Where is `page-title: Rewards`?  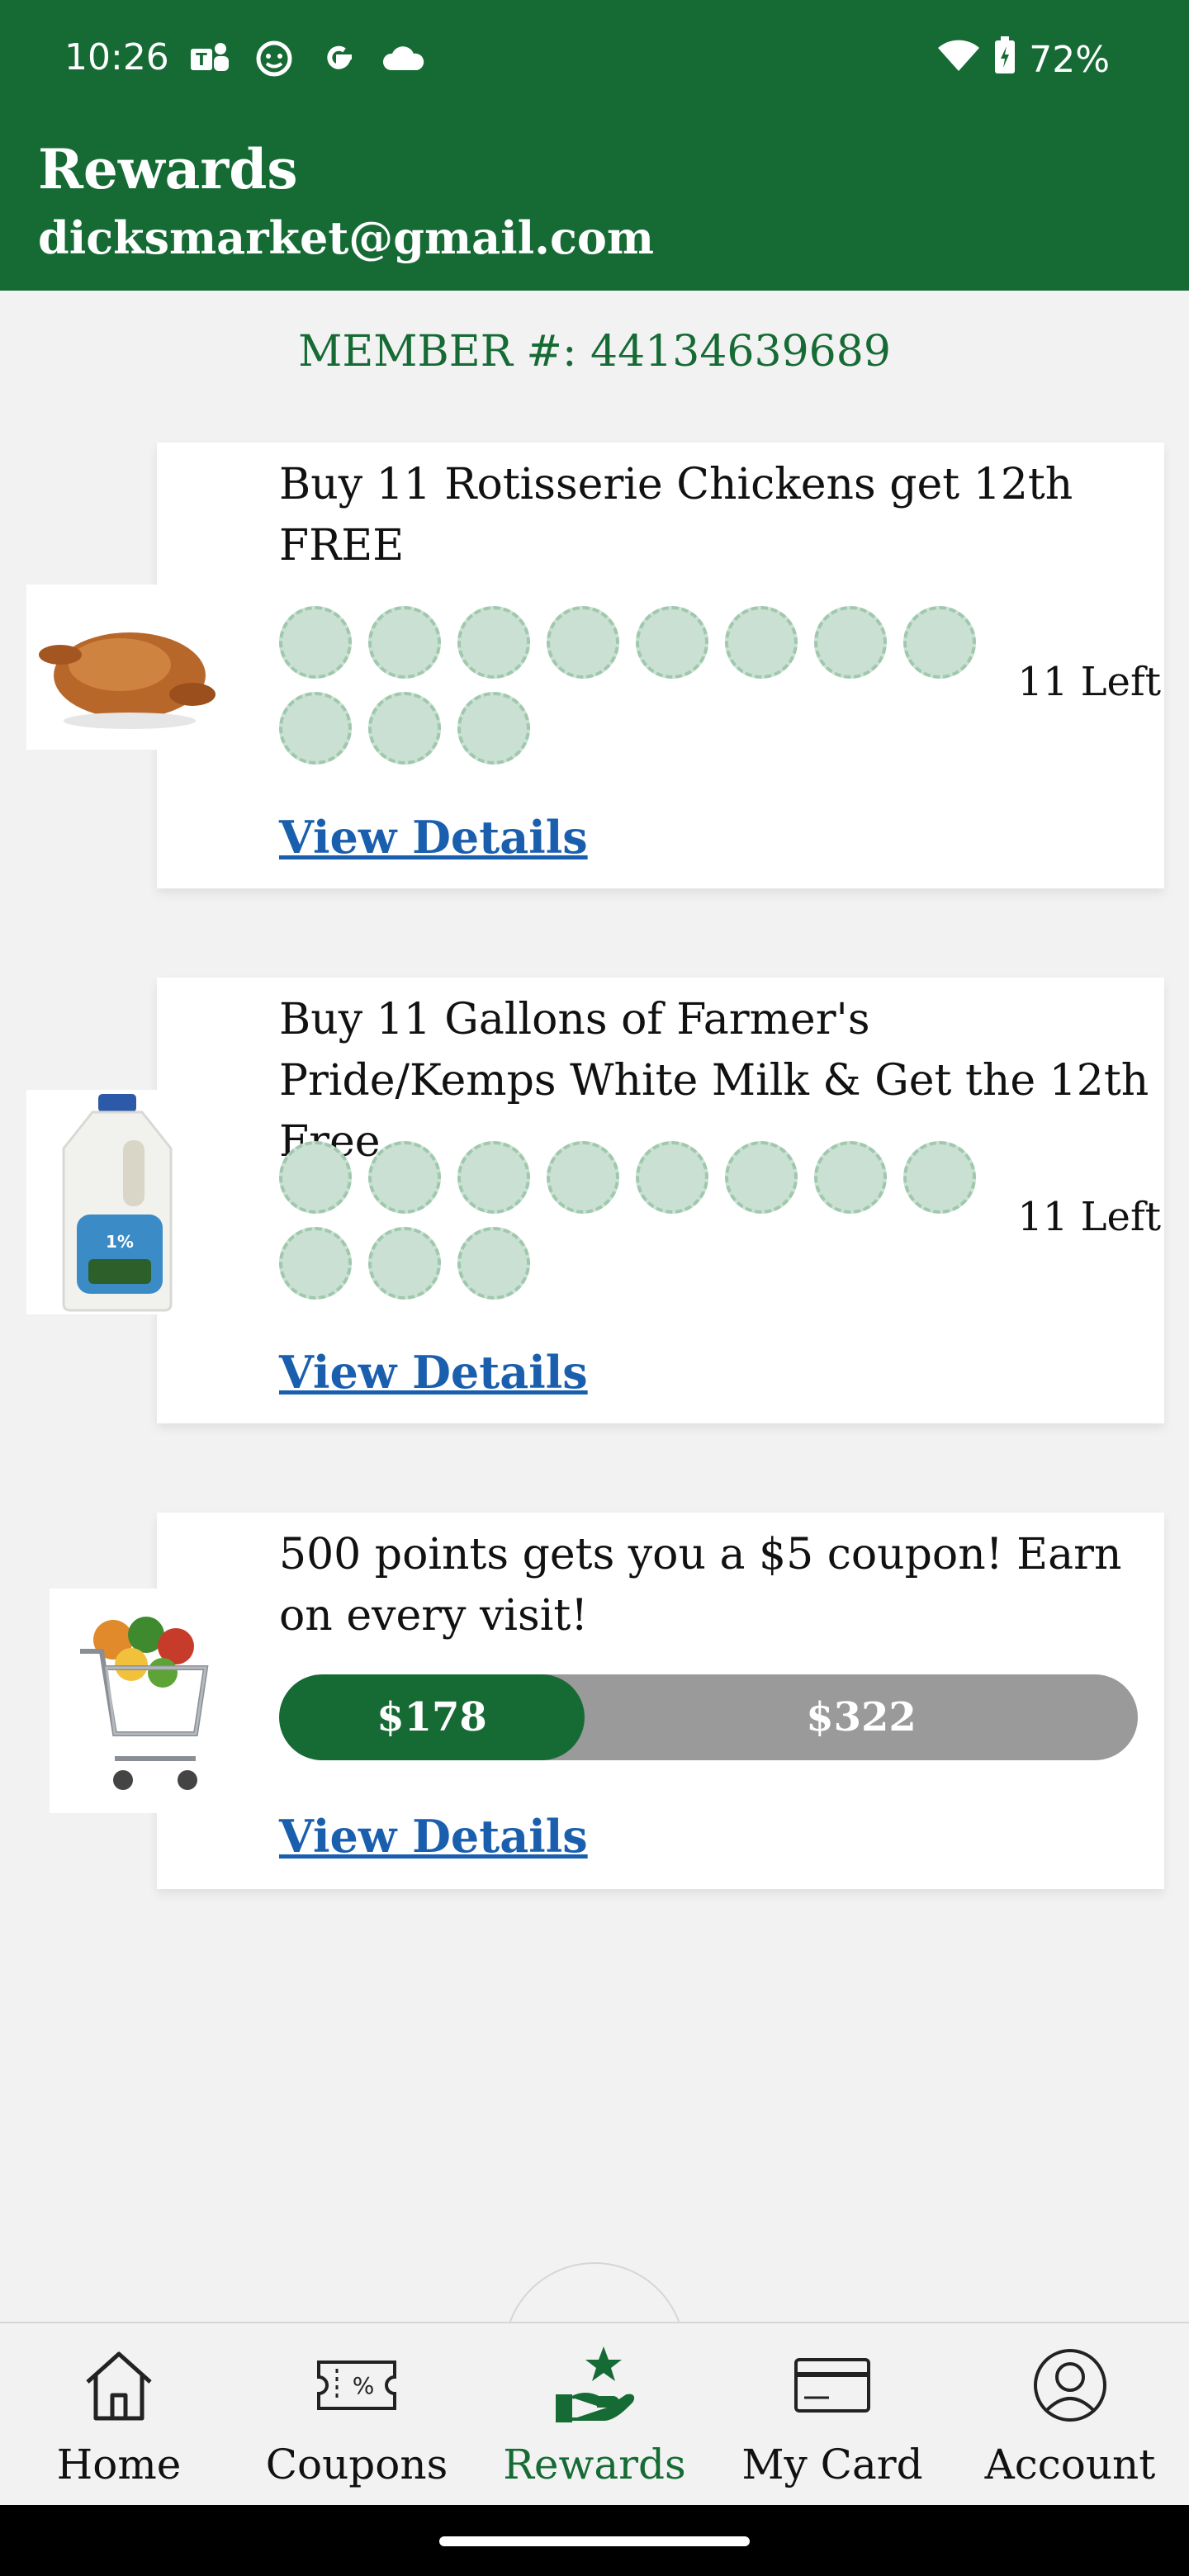
page-title: Rewards is located at coordinates (168, 169).